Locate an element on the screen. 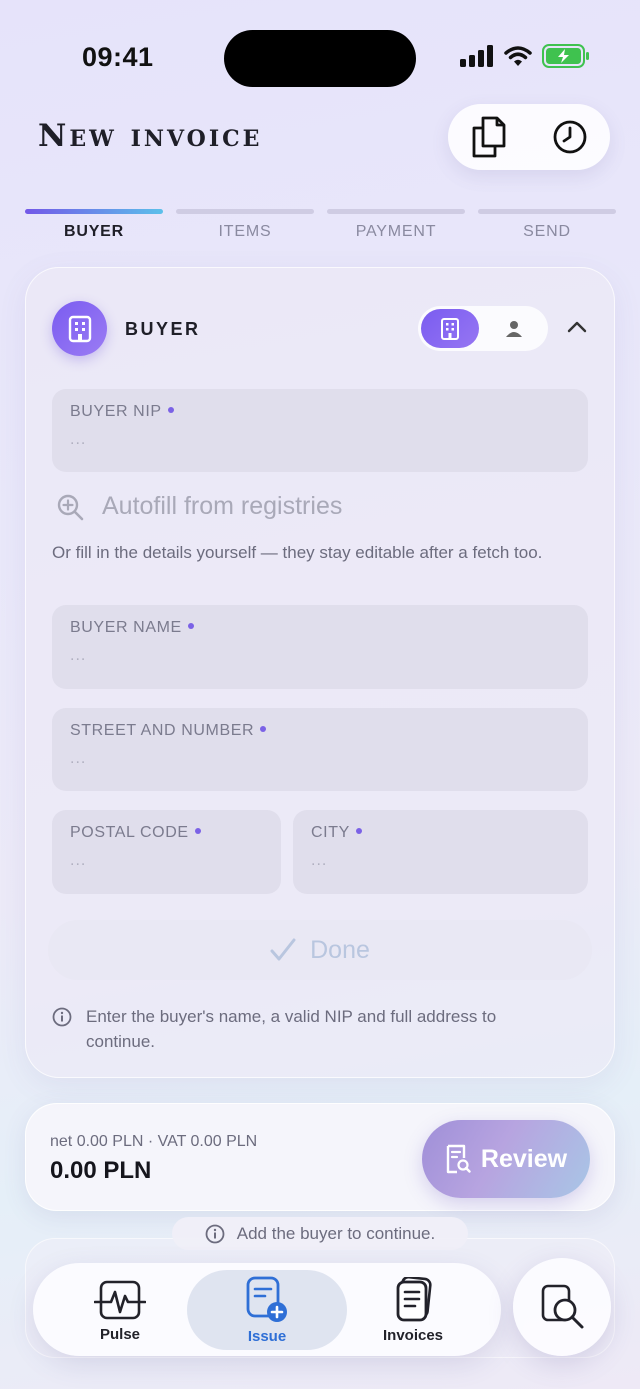  step-send: SEND is located at coordinates (547, 225).